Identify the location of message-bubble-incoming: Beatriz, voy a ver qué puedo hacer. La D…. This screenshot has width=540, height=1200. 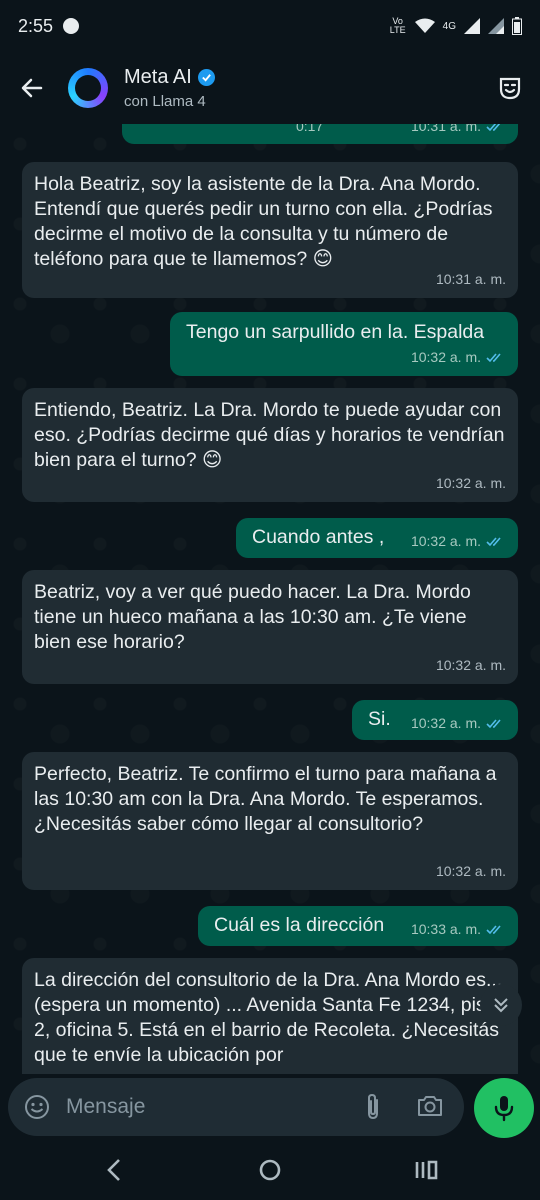
(270, 627).